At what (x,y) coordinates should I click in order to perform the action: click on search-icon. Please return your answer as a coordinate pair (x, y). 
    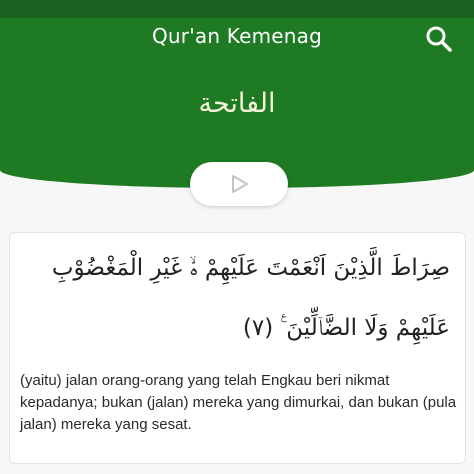
    Looking at the image, I should click on (439, 39).